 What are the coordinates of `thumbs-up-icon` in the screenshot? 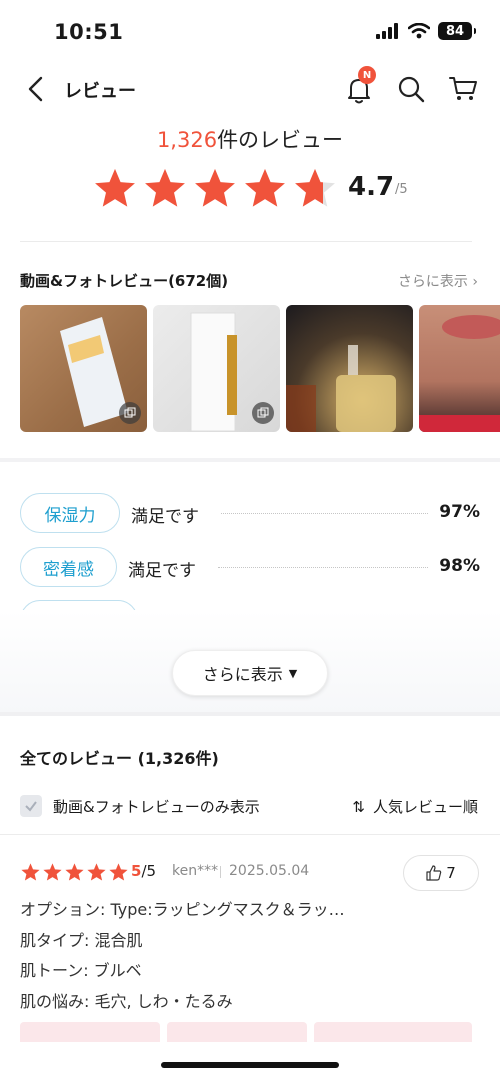 It's located at (434, 873).